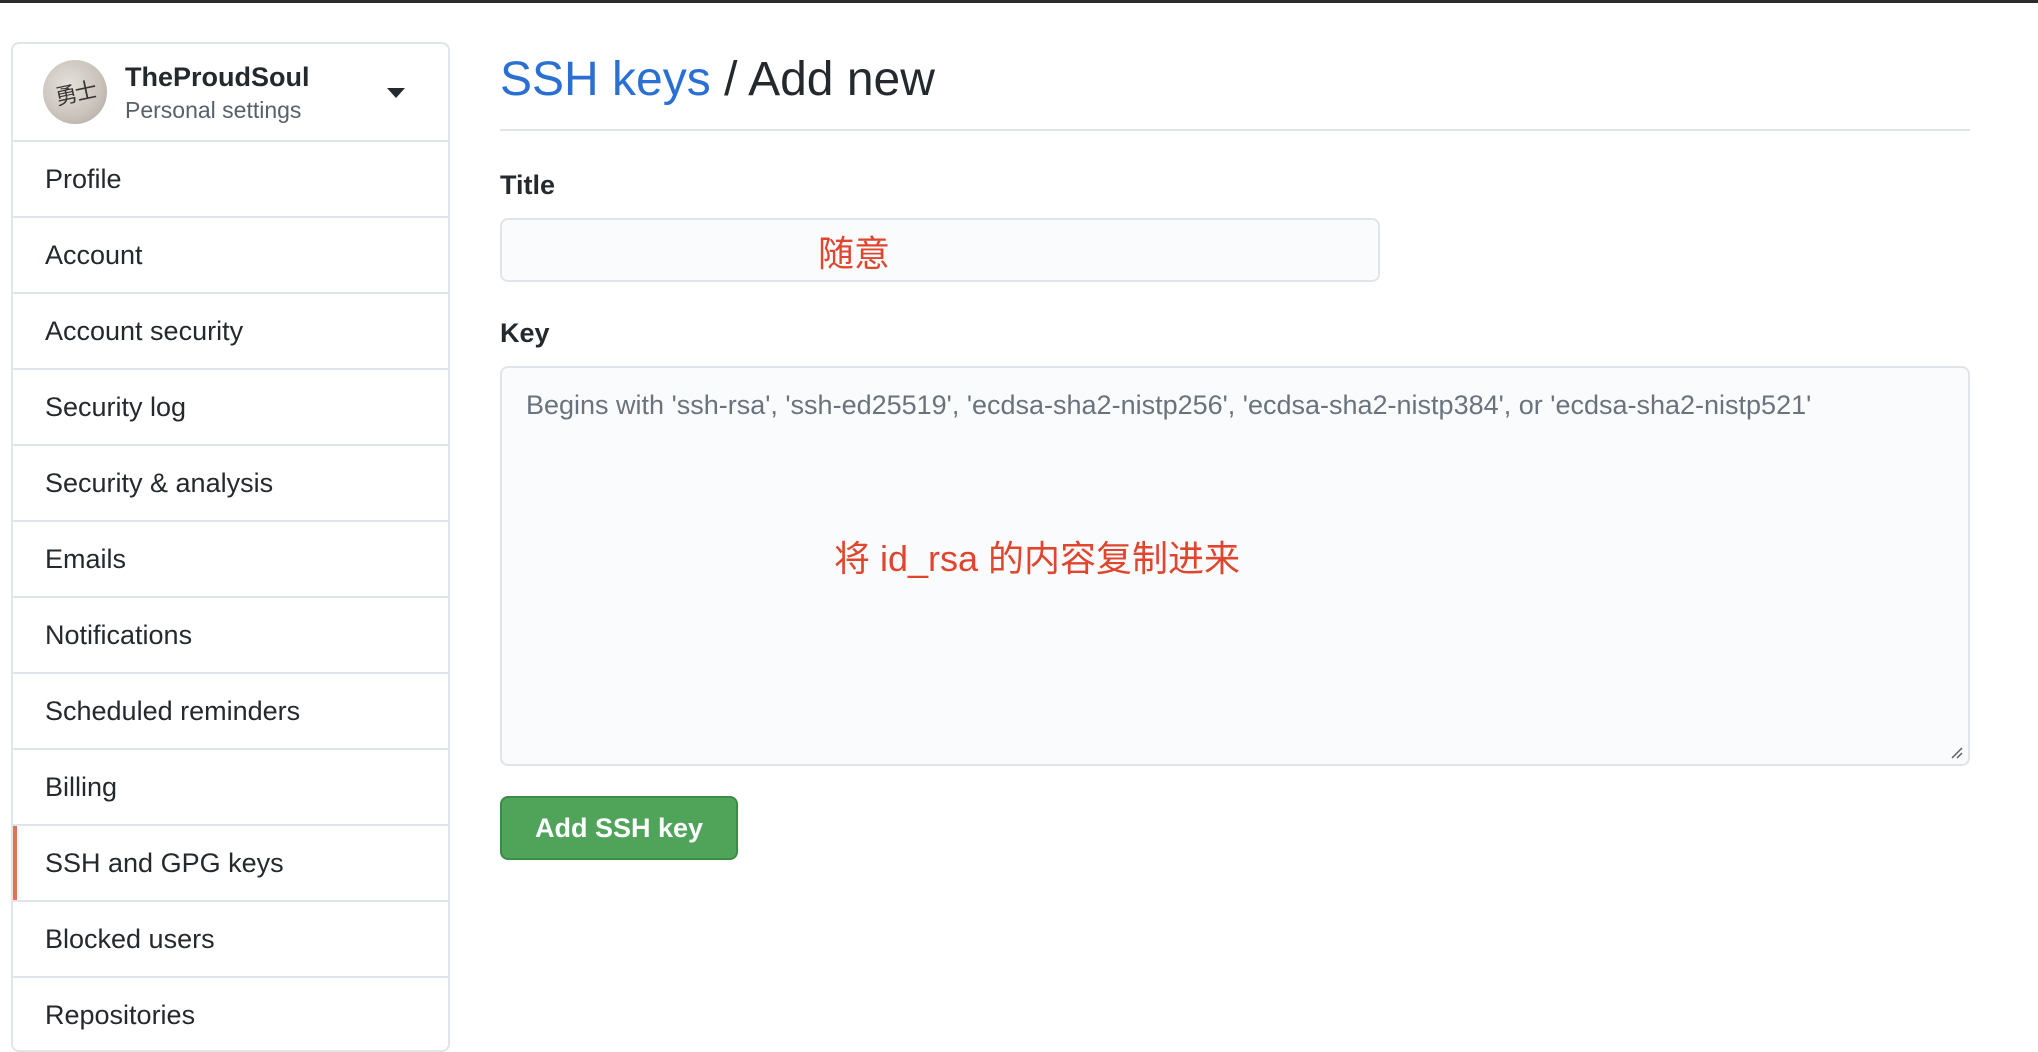  Describe the element at coordinates (525, 333) in the screenshot. I see `key-label: Key` at that location.